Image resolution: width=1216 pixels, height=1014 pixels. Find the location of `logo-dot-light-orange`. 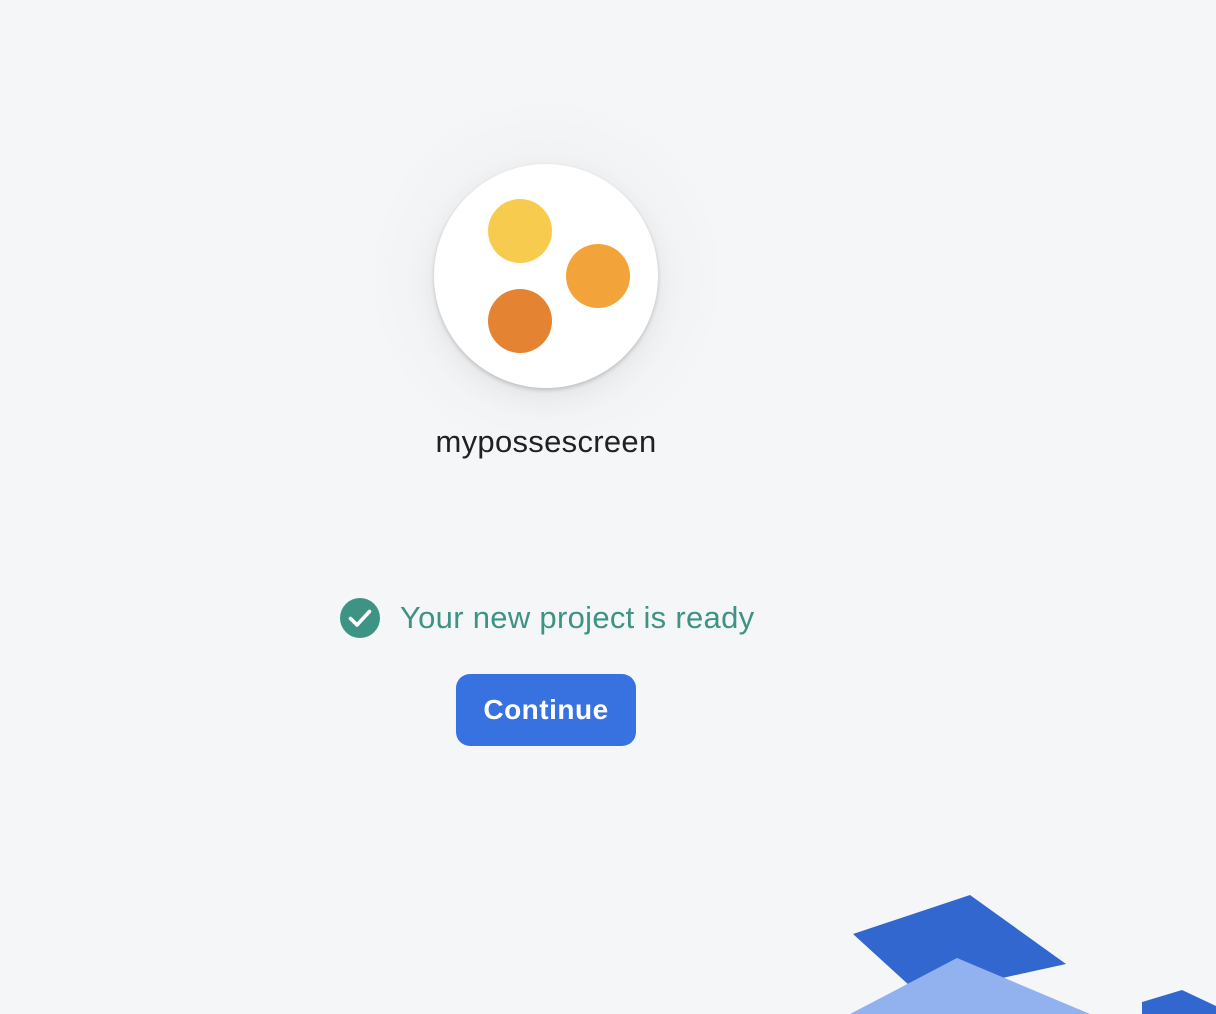

logo-dot-light-orange is located at coordinates (598, 276).